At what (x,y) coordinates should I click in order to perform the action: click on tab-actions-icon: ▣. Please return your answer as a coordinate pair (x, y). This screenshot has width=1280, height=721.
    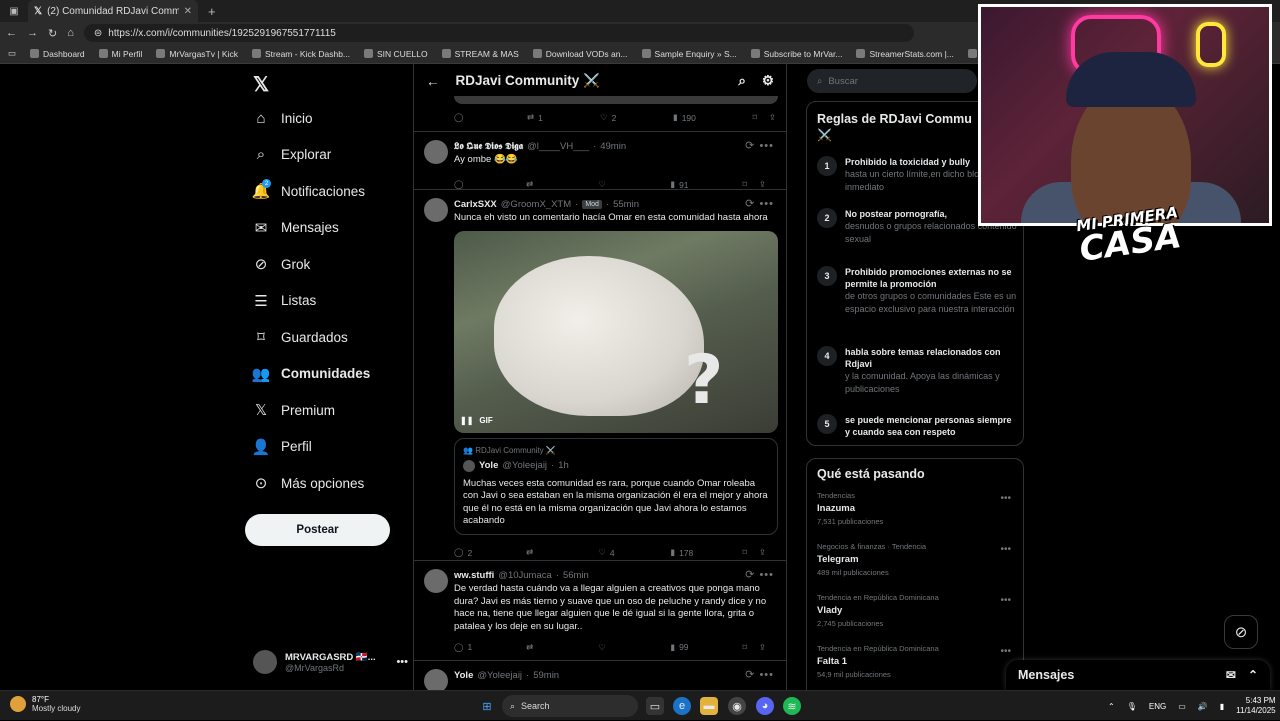
    Looking at the image, I should click on (14, 11).